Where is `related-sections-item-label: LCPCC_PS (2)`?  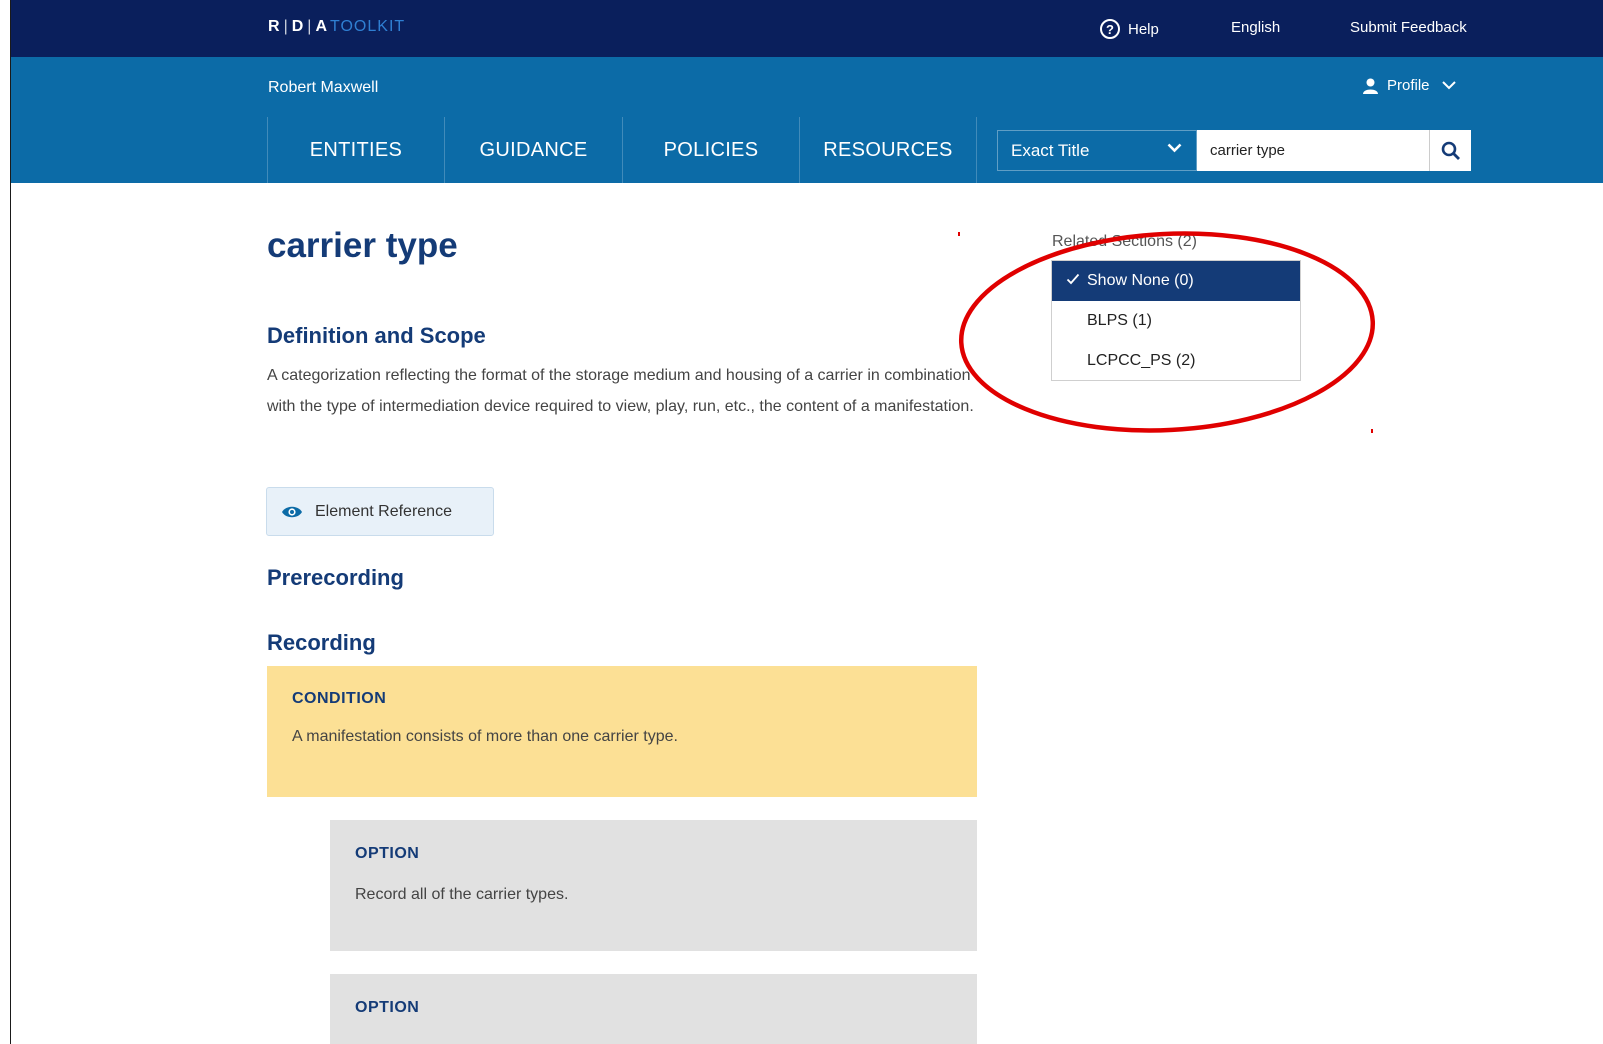
related-sections-item-label: LCPCC_PS (2) is located at coordinates (1141, 360).